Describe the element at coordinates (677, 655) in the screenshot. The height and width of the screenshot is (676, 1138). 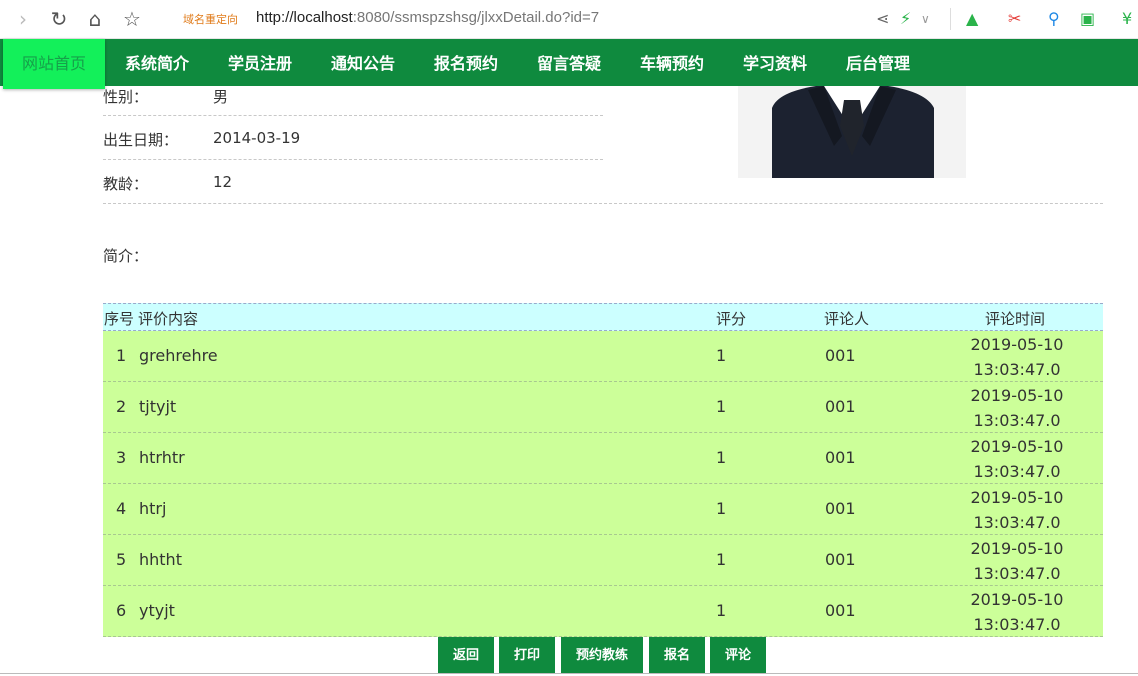
I see `signup-button: 报名` at that location.